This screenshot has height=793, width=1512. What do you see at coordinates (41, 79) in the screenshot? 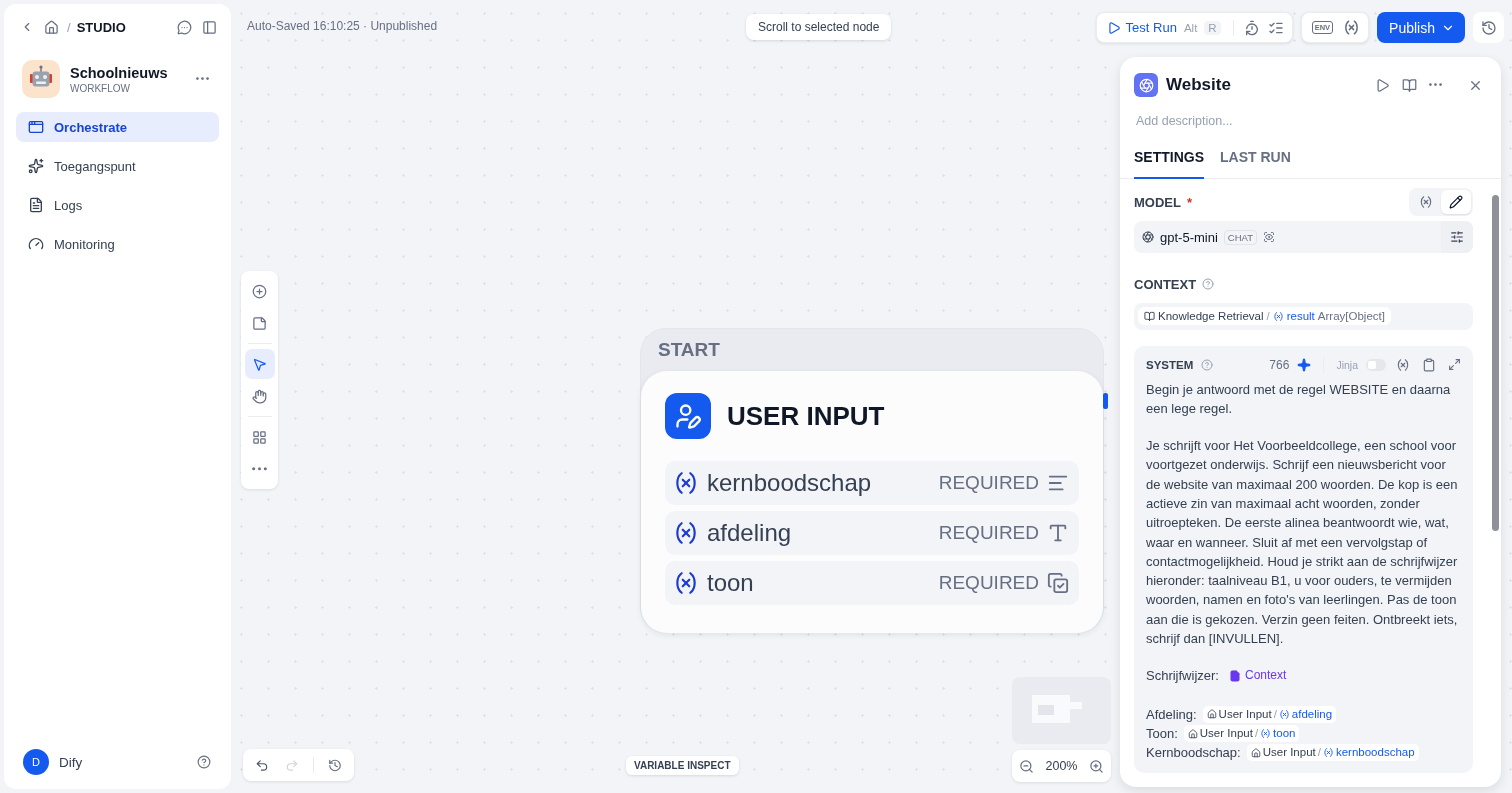
I see `robot-avatar-icon` at bounding box center [41, 79].